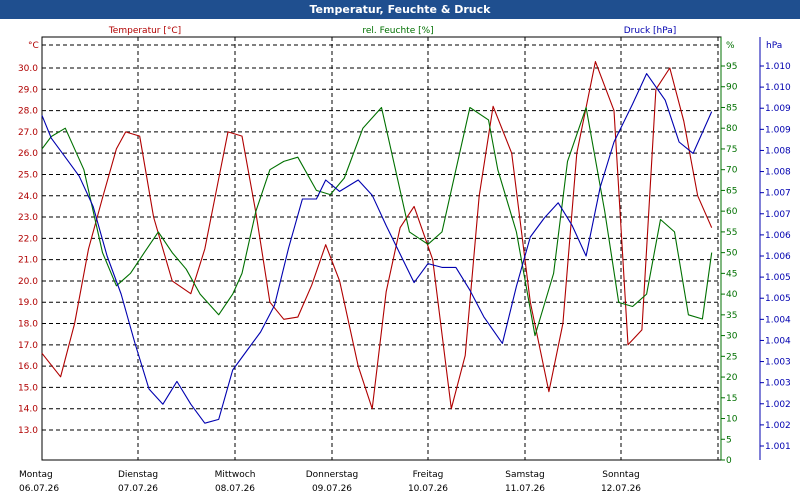  What do you see at coordinates (332, 475) in the screenshot?
I see `x-day-label: Donnerstag` at bounding box center [332, 475].